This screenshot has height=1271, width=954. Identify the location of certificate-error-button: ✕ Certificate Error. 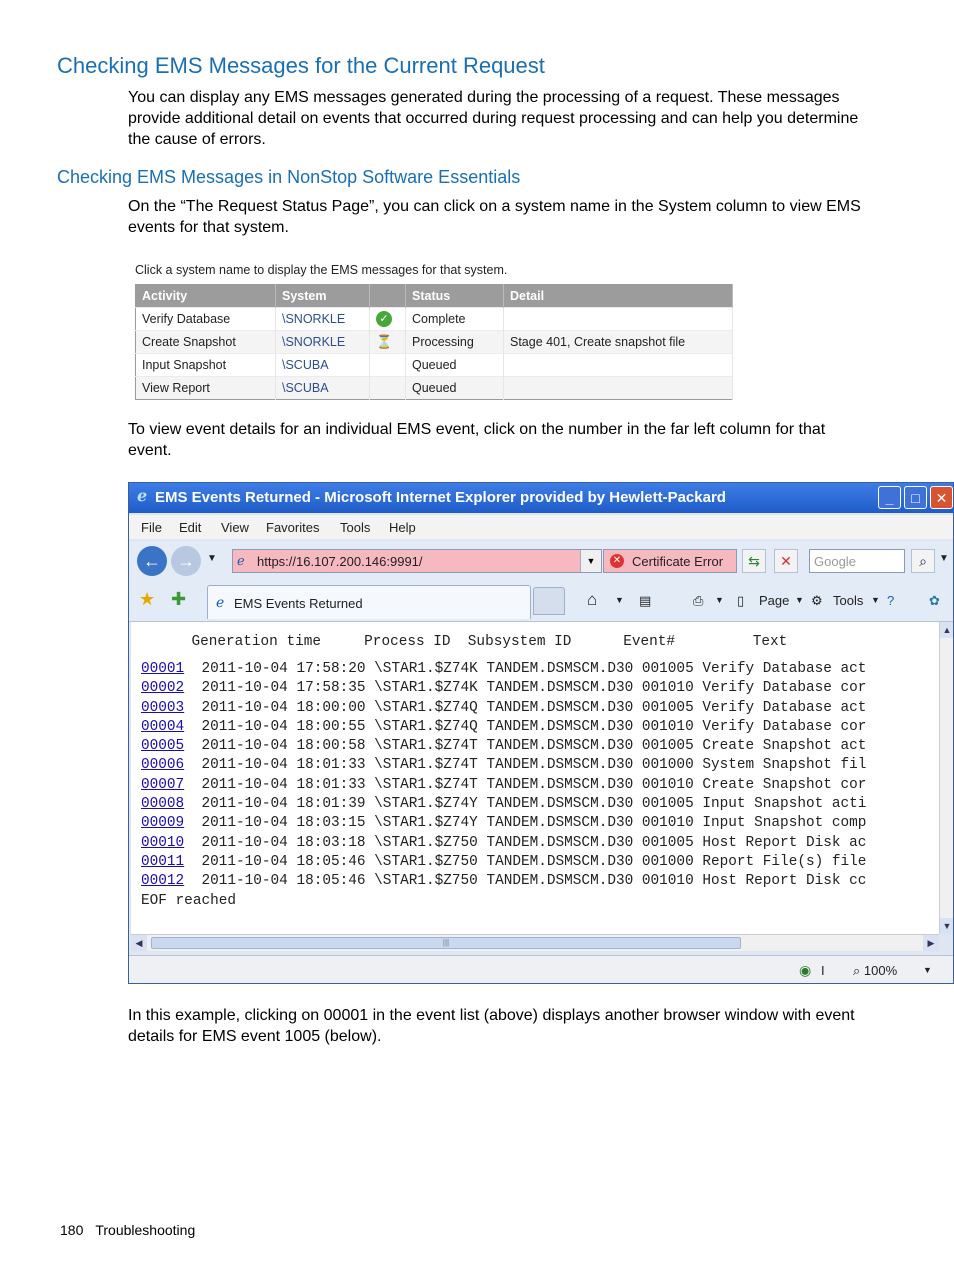
(670, 561).